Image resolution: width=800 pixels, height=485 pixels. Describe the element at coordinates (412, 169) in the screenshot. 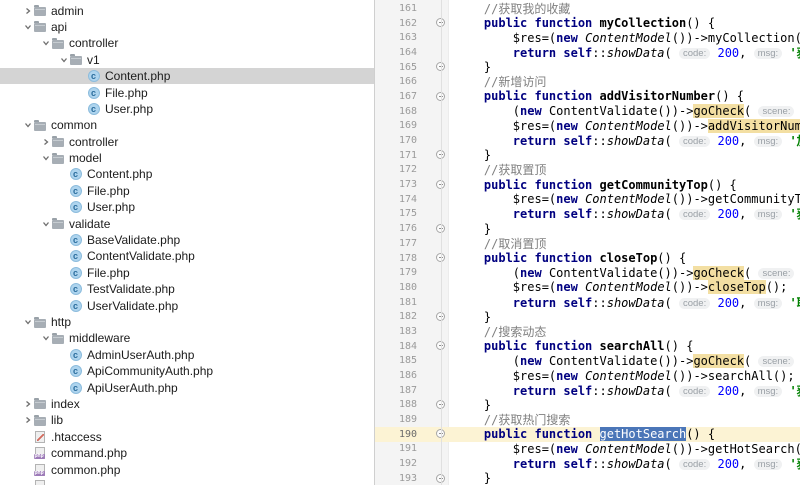

I see `line-number: 172` at that location.